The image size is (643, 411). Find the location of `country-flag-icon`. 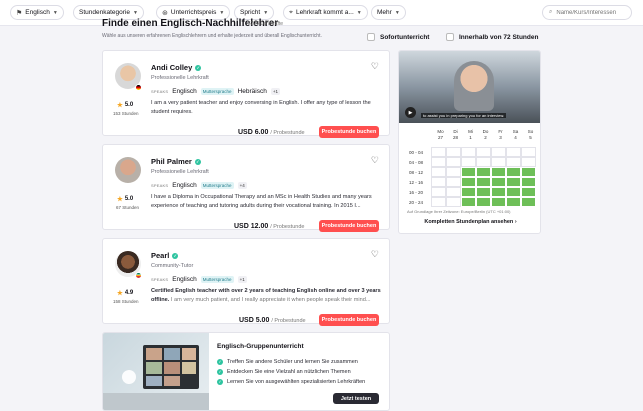

country-flag-icon is located at coordinates (138, 275).